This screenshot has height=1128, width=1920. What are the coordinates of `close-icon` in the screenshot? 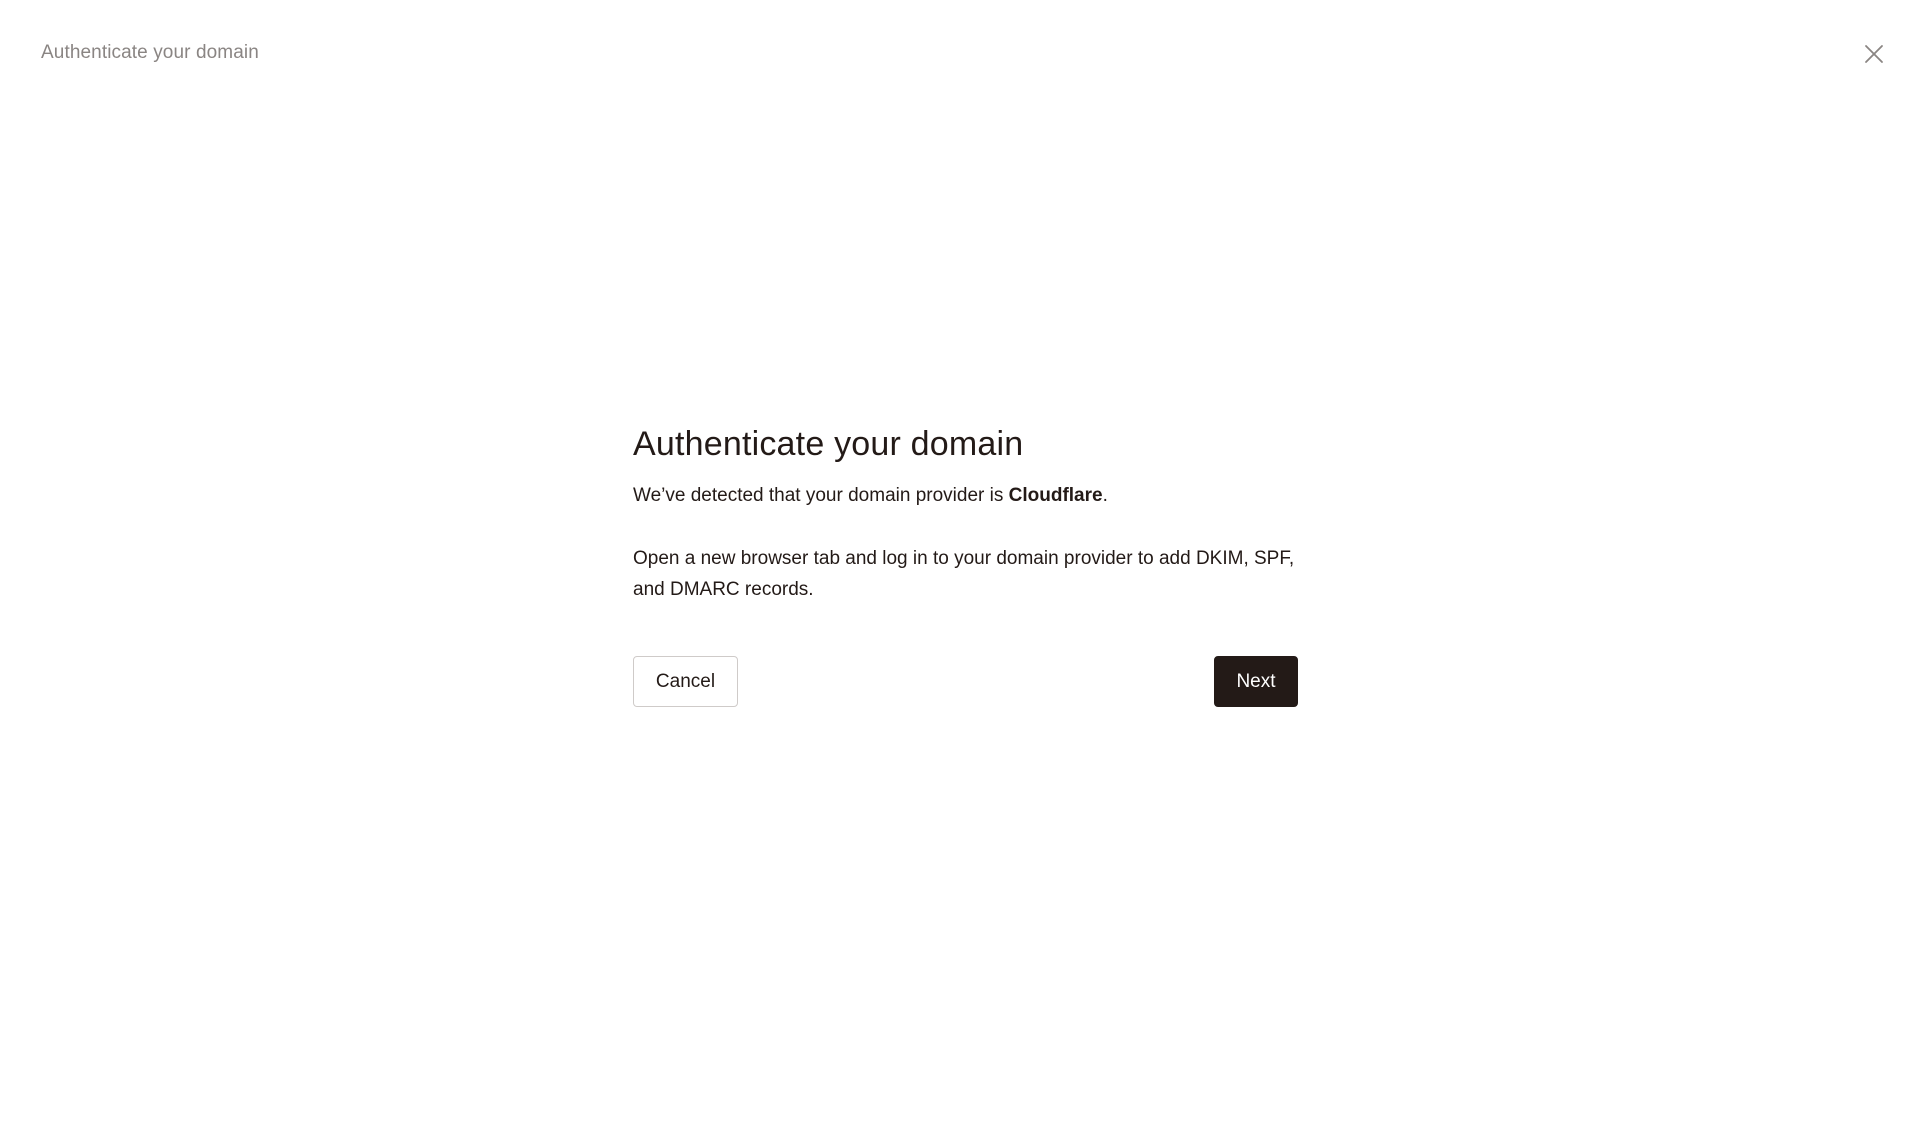 It's located at (1874, 54).